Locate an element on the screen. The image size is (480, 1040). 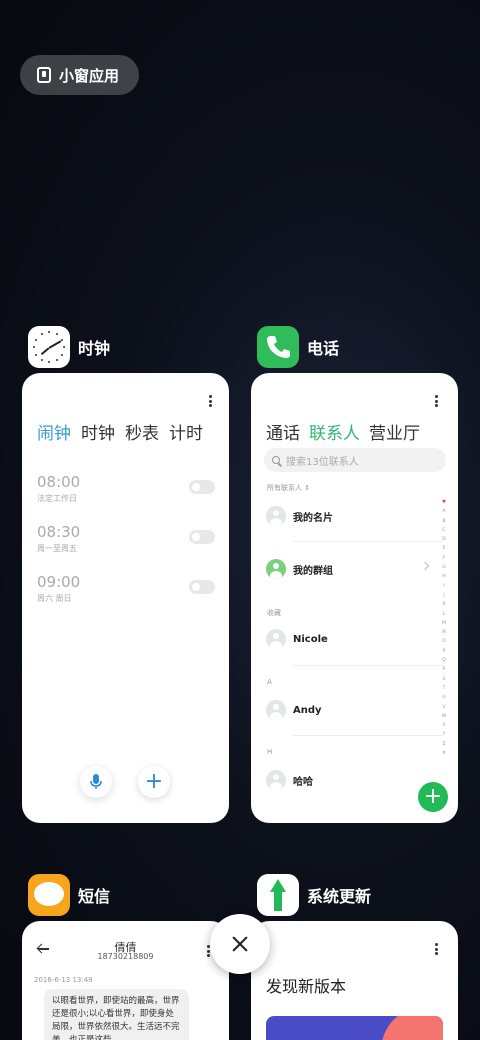
search-placeholder: 搜索13位联系人 is located at coordinates (322, 462).